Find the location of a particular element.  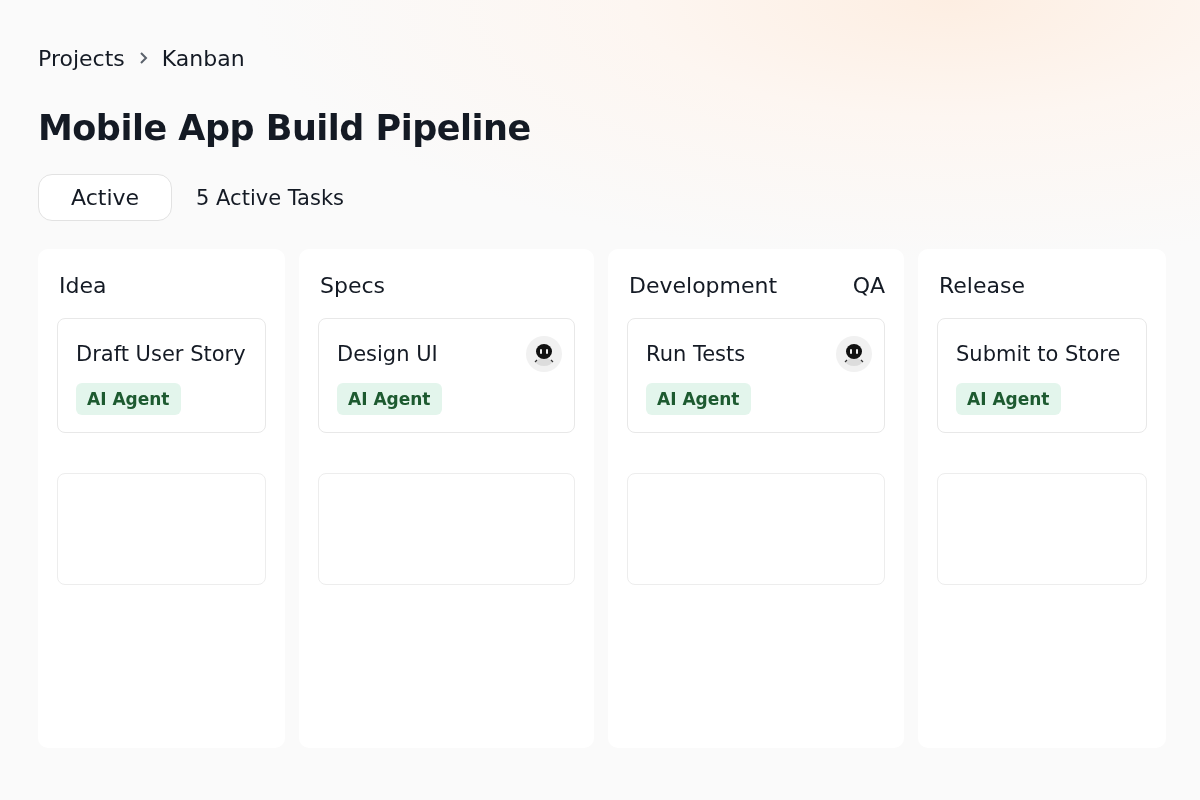

column-title: Development is located at coordinates (703, 285).